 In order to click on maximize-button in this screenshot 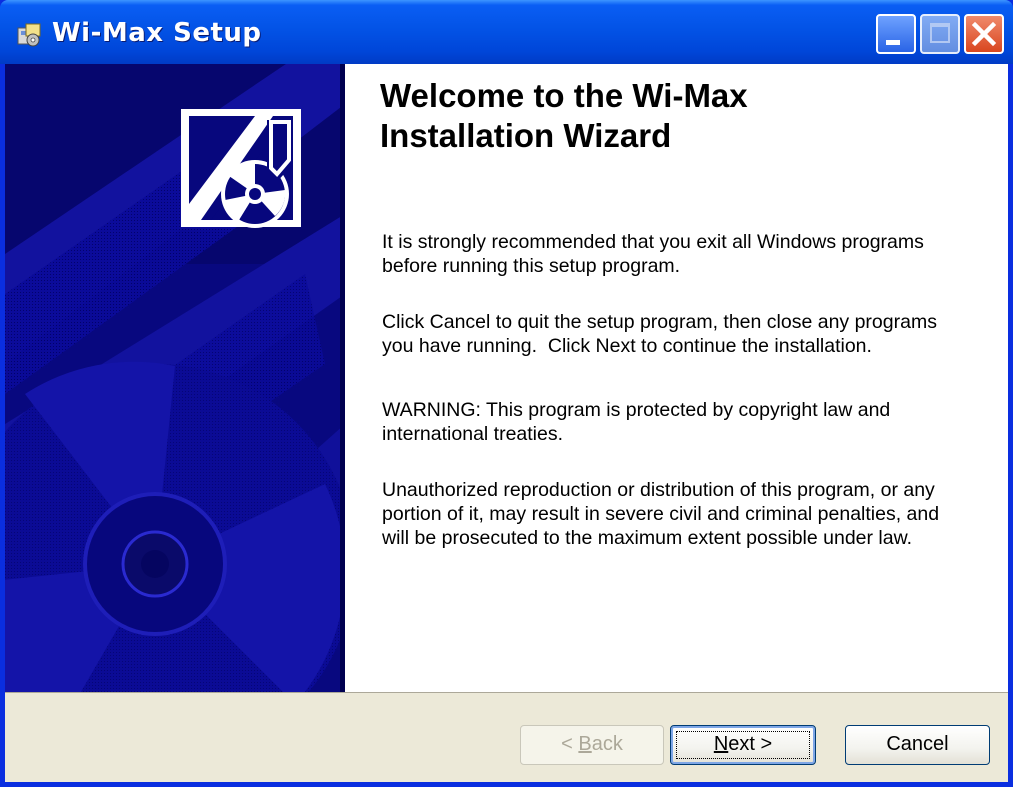, I will do `click(940, 34)`.